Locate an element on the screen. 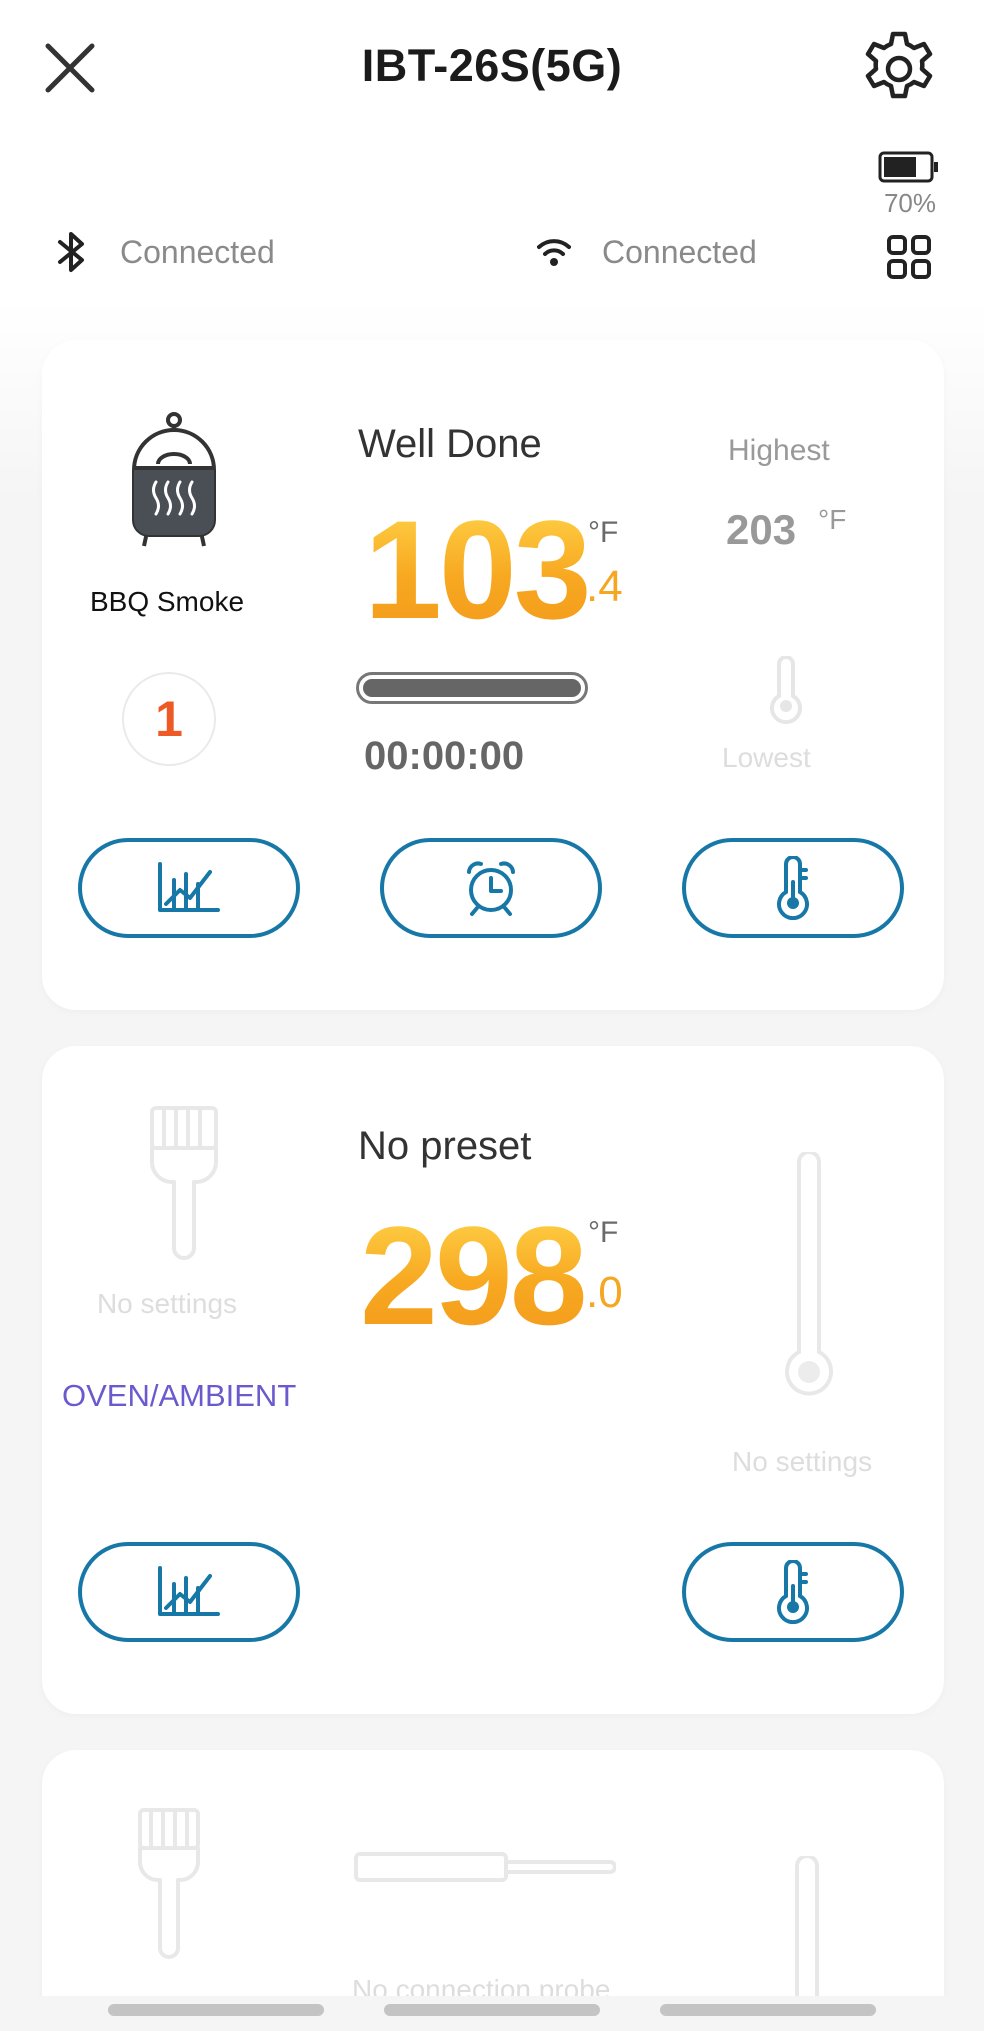  page-title: IBT-26S(5G) is located at coordinates (492, 65).